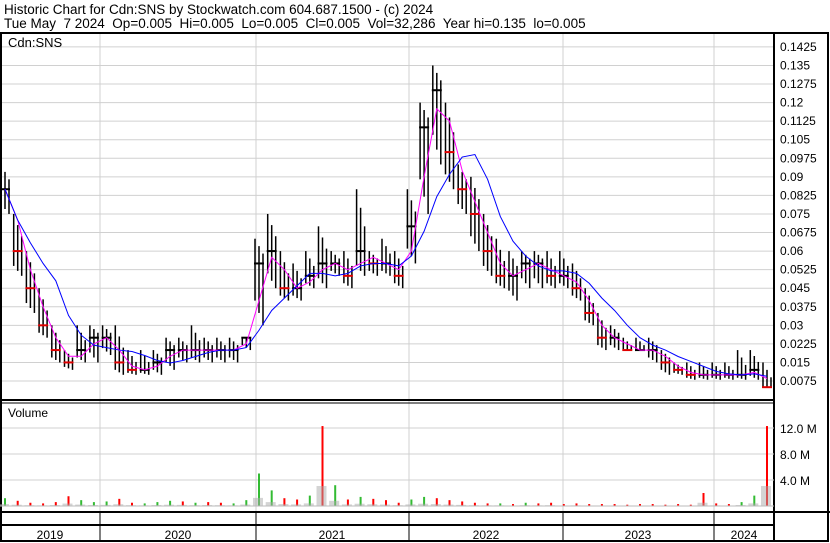  Describe the element at coordinates (798, 344) in the screenshot. I see `price-tick-label: 0.0225` at that location.